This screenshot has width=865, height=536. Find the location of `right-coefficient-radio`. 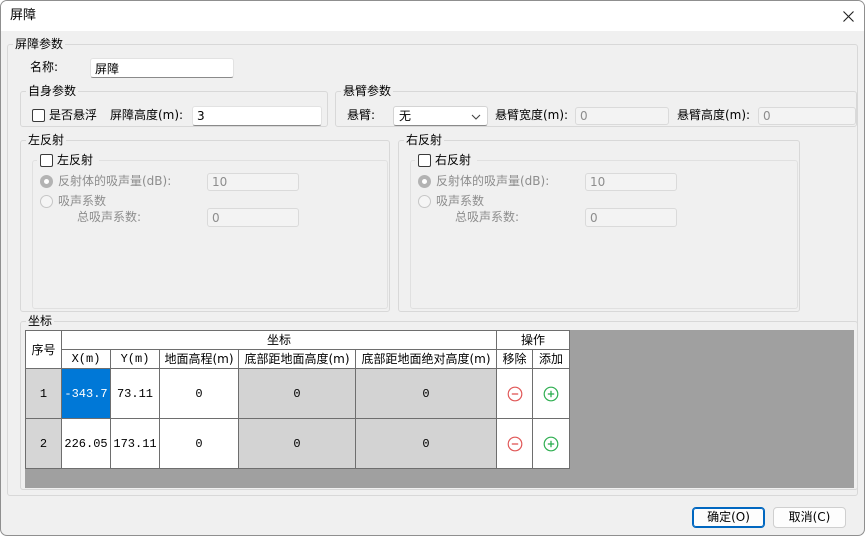

right-coefficient-radio is located at coordinates (424, 201).